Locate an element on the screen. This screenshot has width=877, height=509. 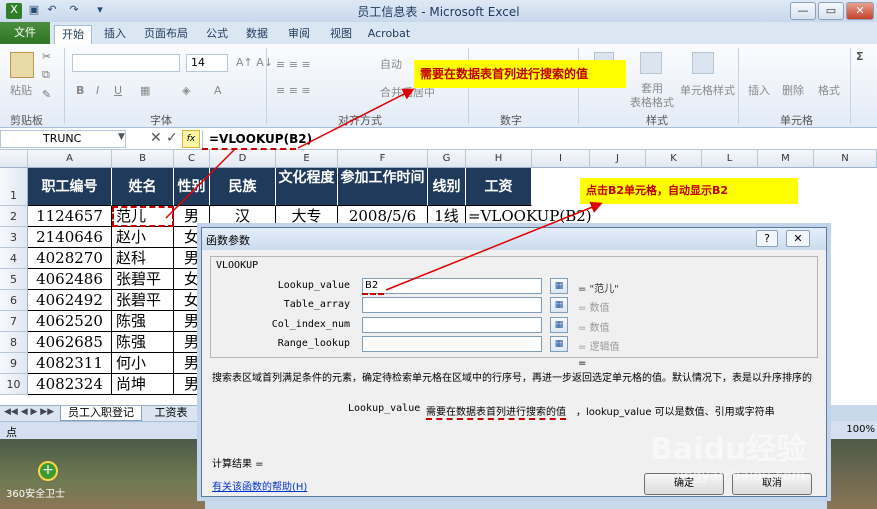
arrow-to-top-callout is located at coordinates (356, 118).